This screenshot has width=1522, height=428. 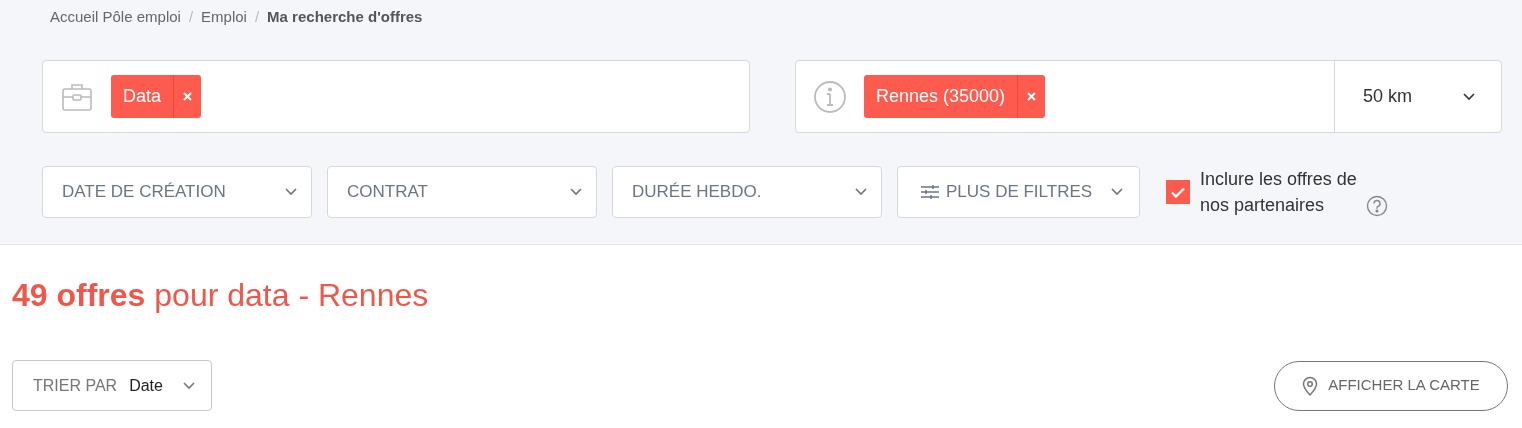 I want to click on breadcrumb-link: Emploi, so click(x=224, y=17).